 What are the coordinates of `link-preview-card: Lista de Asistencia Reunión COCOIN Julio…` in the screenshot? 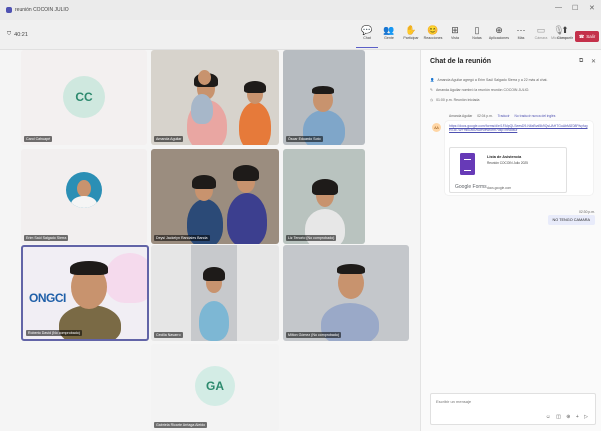 It's located at (508, 170).